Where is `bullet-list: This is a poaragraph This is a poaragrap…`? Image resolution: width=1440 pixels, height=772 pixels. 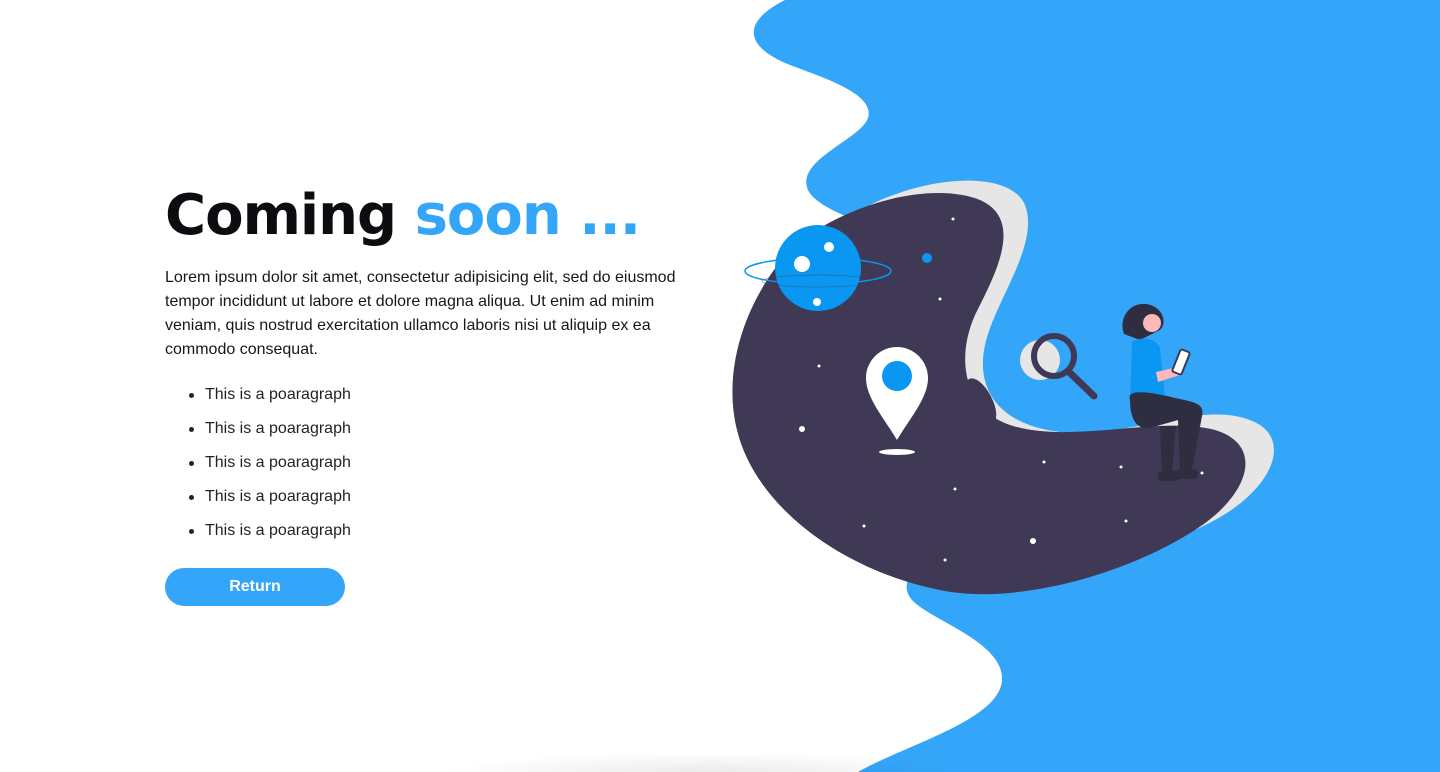 bullet-list: This is a poaragraph This is a poaragrap… is located at coordinates (435, 463).